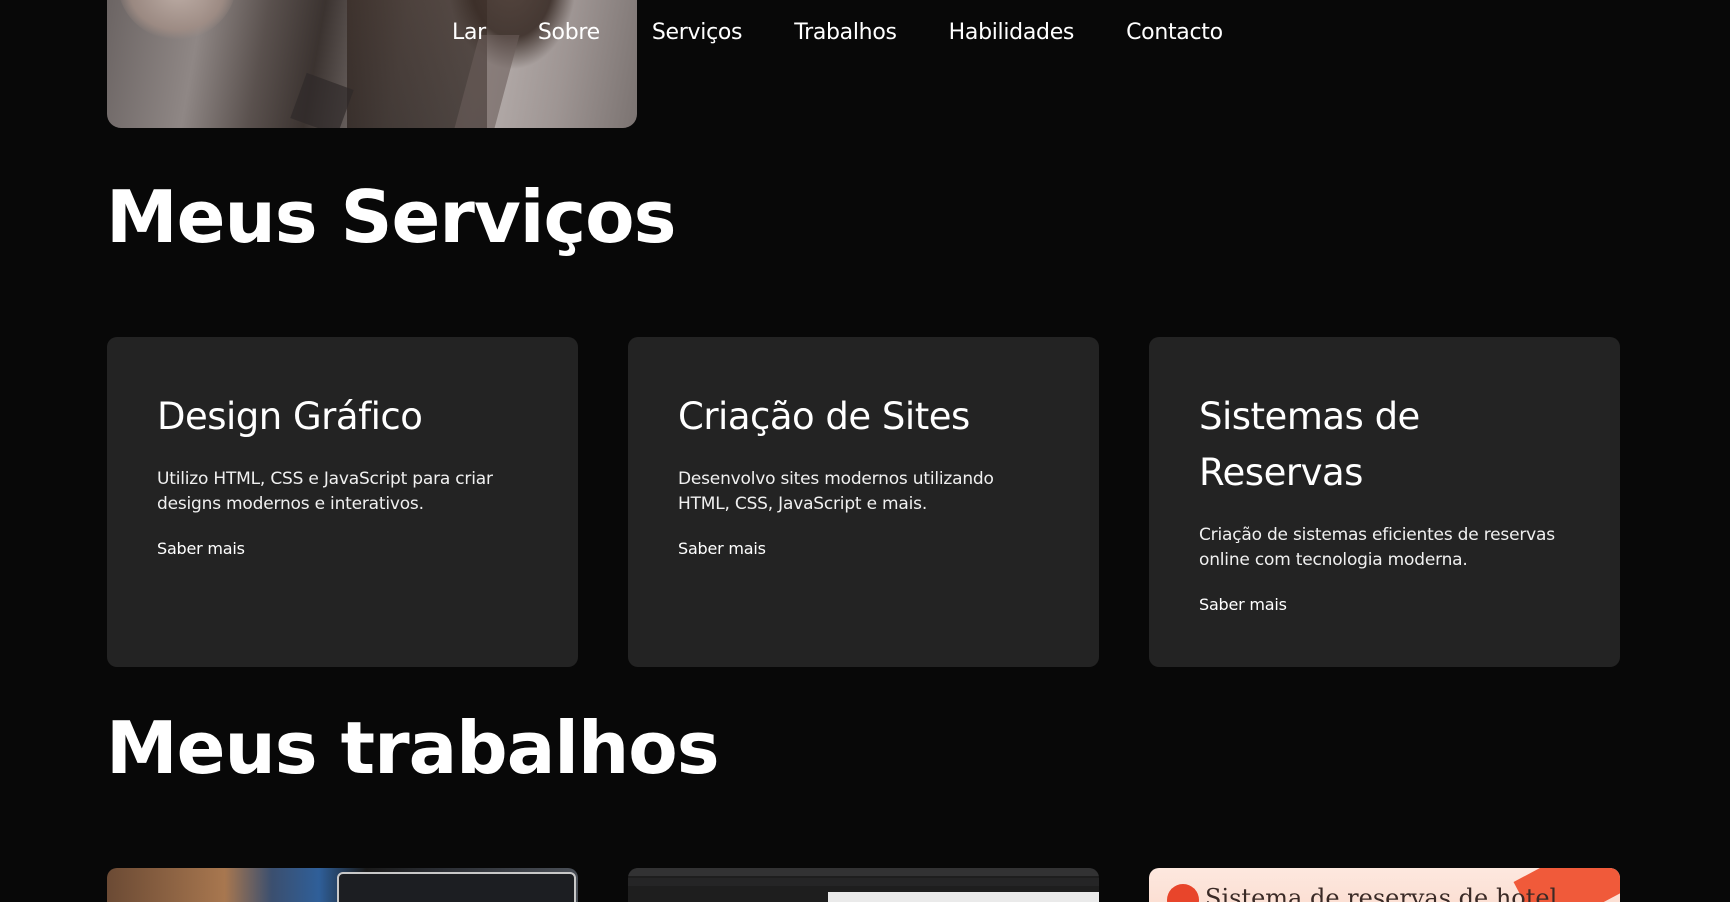 Image resolution: width=1730 pixels, height=902 pixels. What do you see at coordinates (863, 872) in the screenshot?
I see `editor-titlebar` at bounding box center [863, 872].